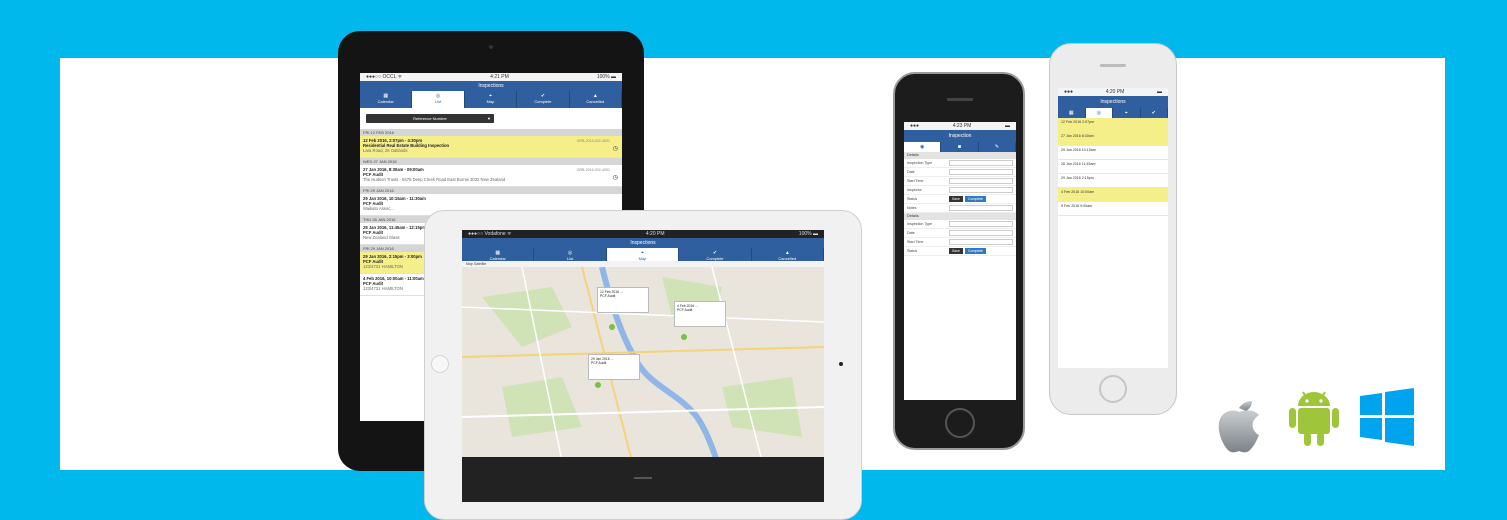  I want to click on tab-bar: ▦ ◎ ⌖ ✔, so click(1113, 113).